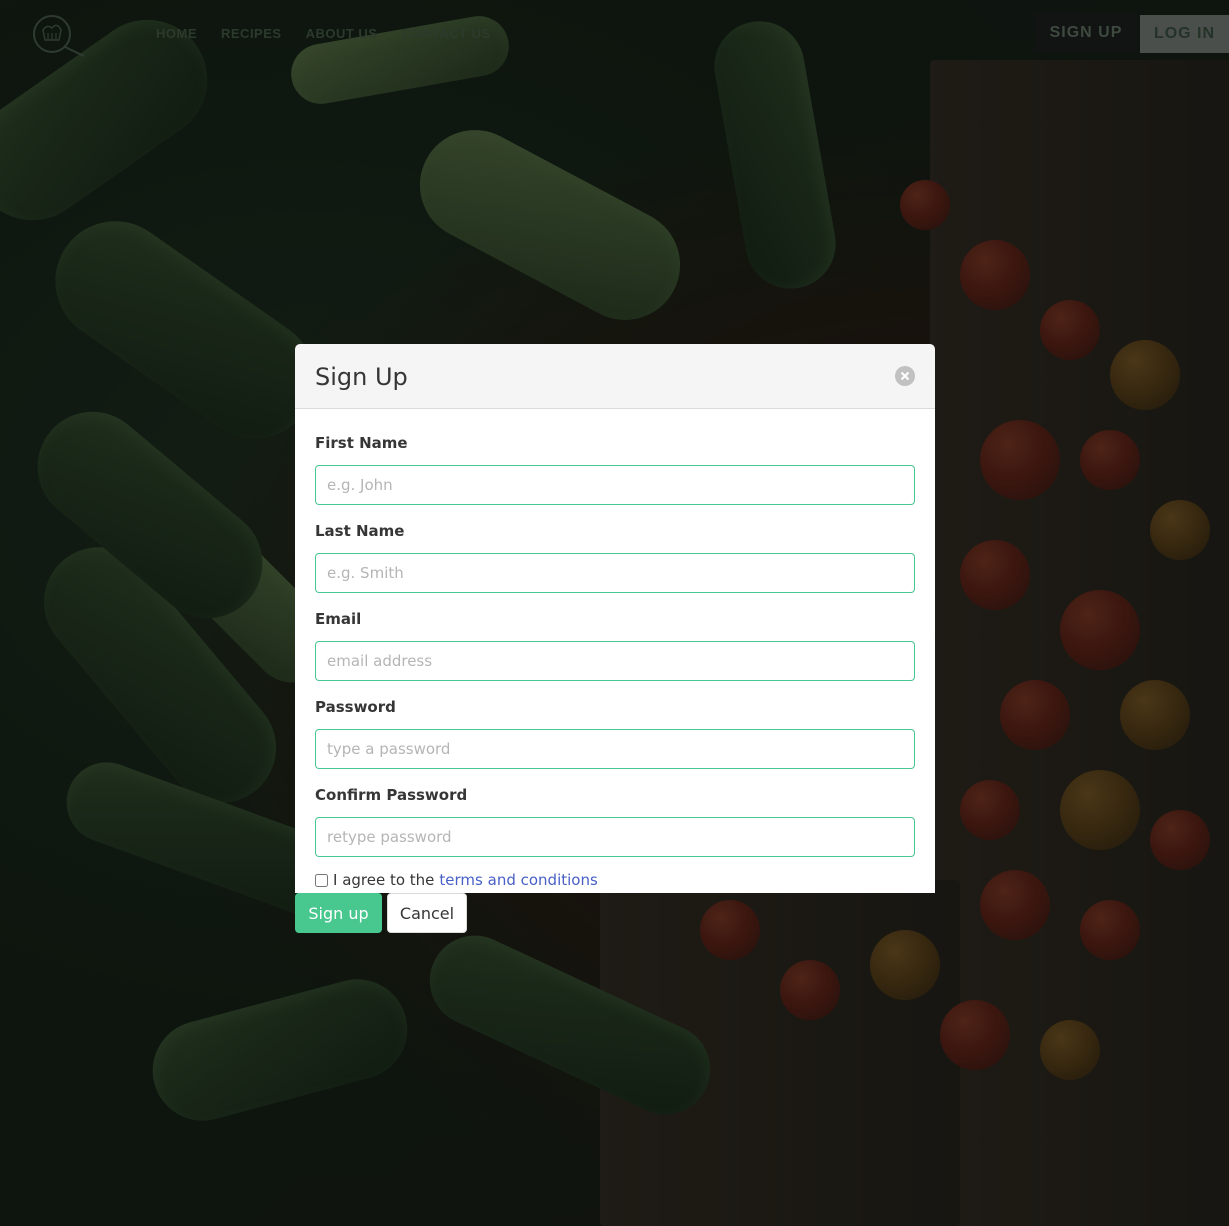  I want to click on signup-submit-button: Sign up, so click(338, 913).